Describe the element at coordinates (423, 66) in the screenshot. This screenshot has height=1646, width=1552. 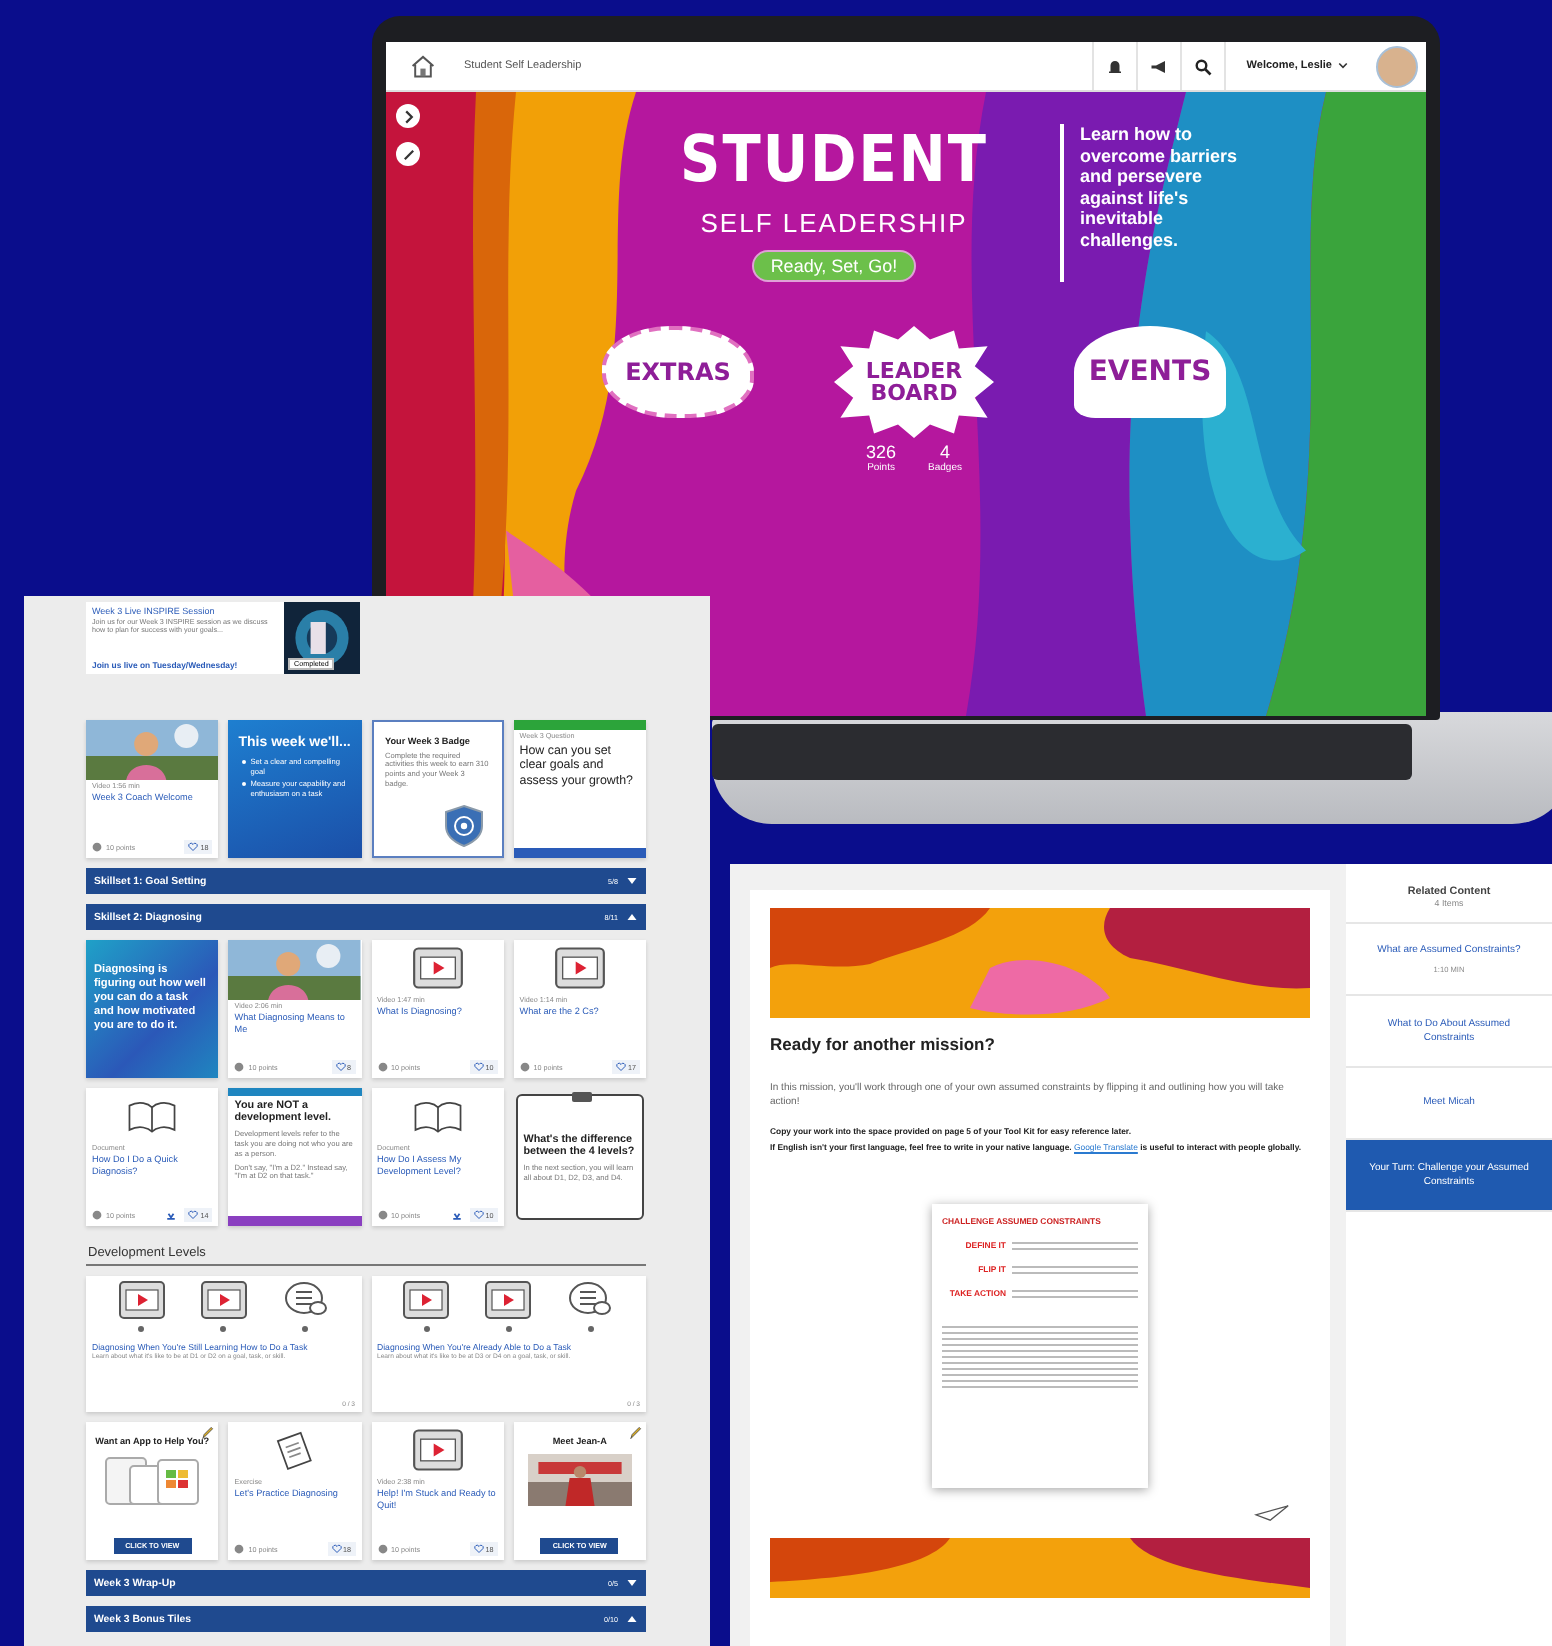
I see `home-icon` at that location.